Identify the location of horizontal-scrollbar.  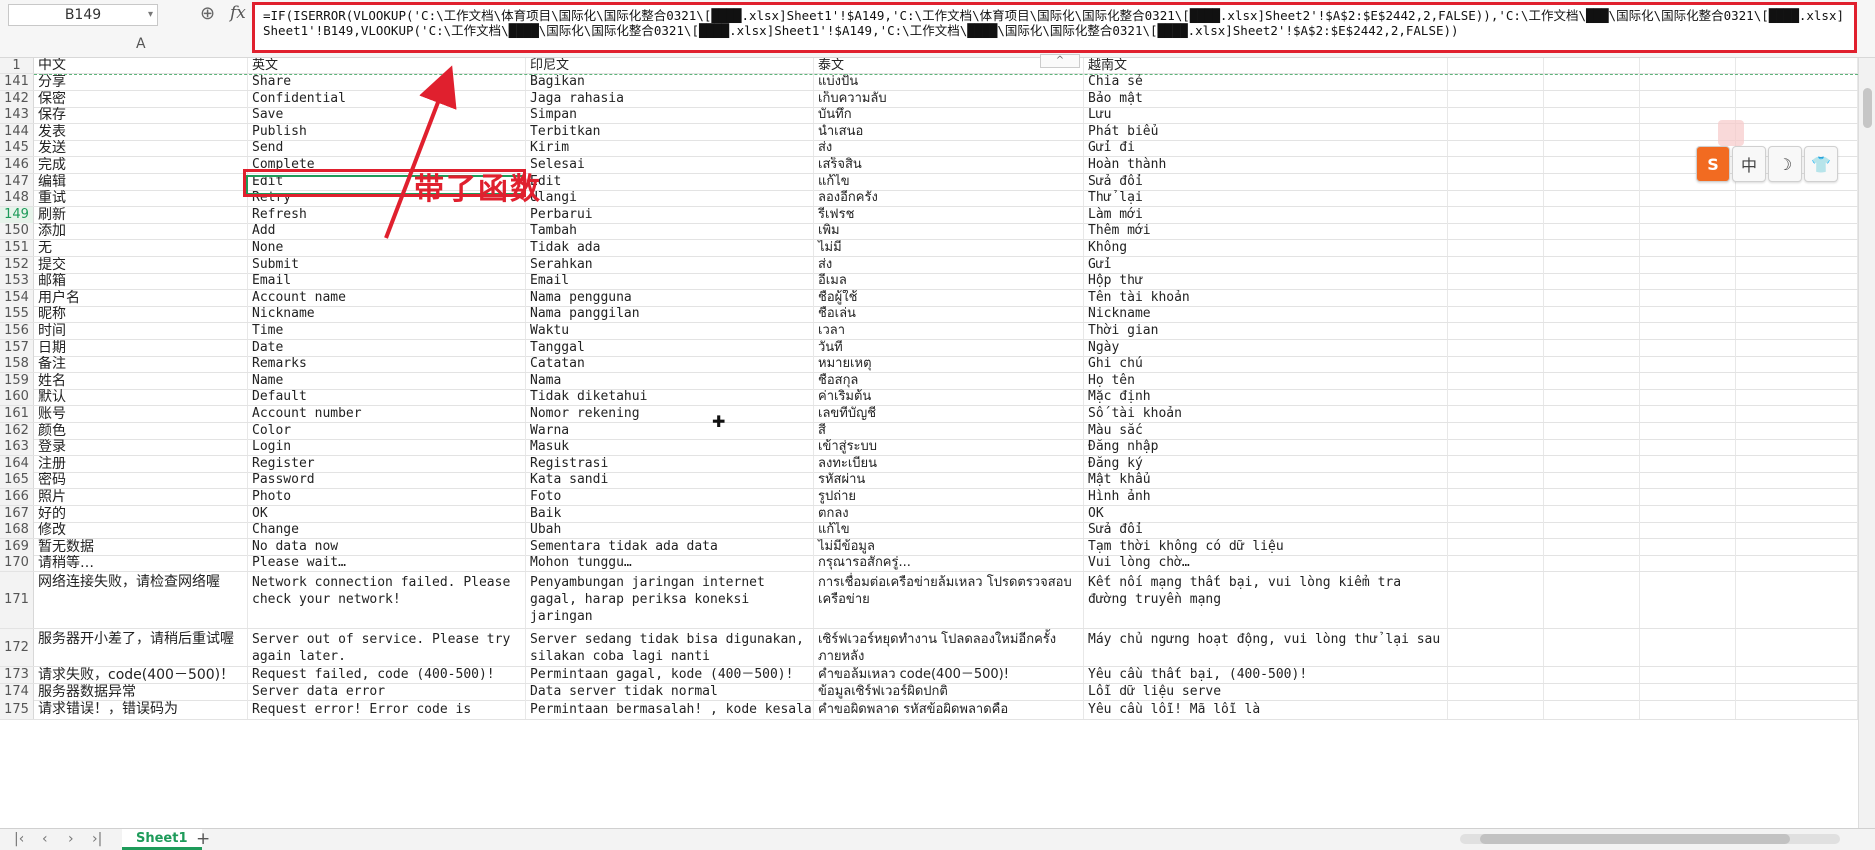
(1650, 839).